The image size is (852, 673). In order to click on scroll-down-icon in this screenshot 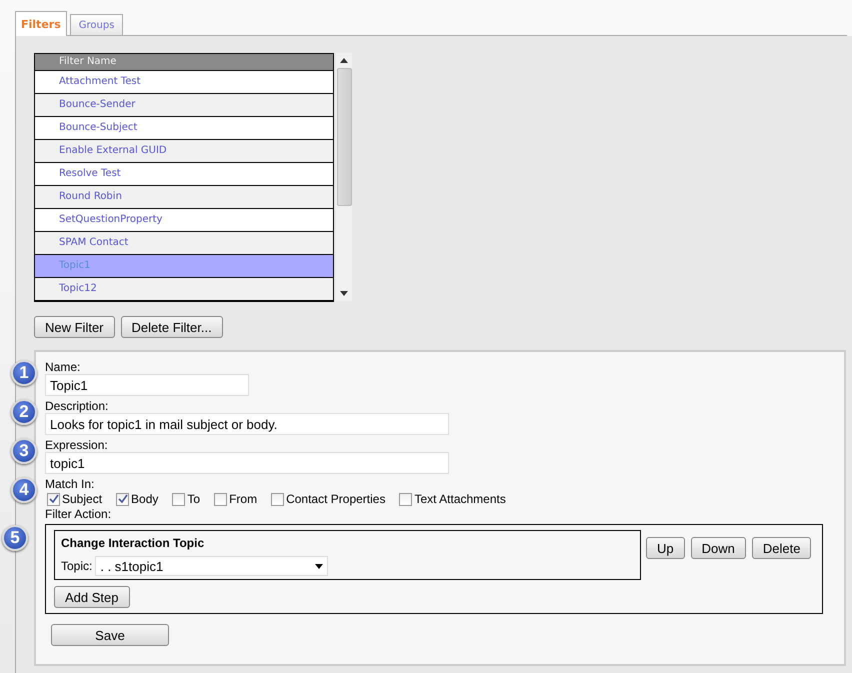, I will do `click(344, 293)`.